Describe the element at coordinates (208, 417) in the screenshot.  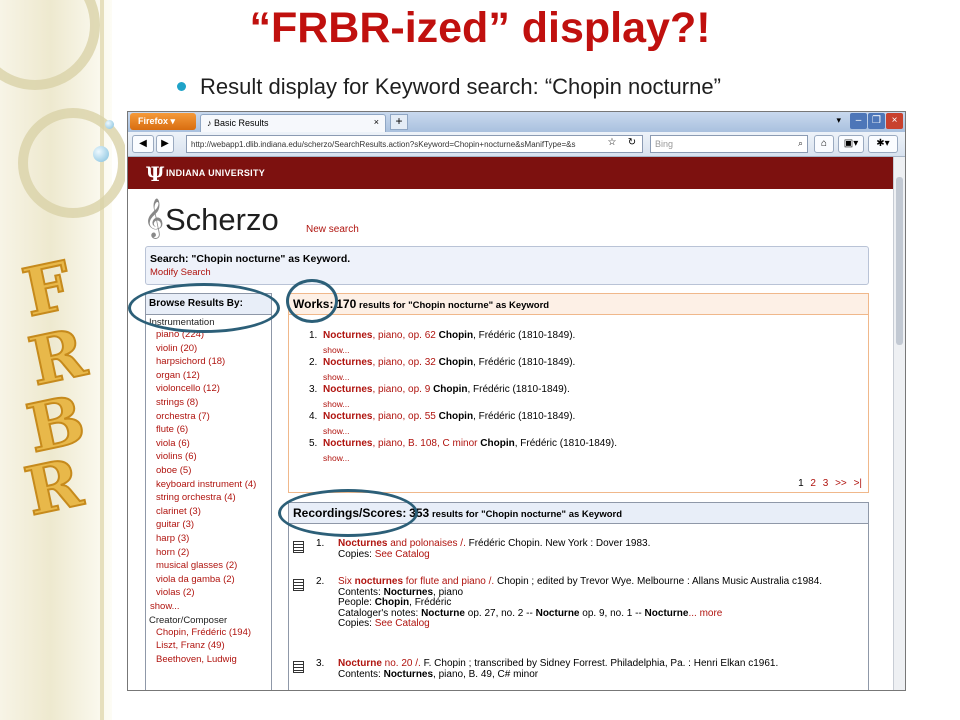
I see `facet-item-link: orchestra (7)` at that location.